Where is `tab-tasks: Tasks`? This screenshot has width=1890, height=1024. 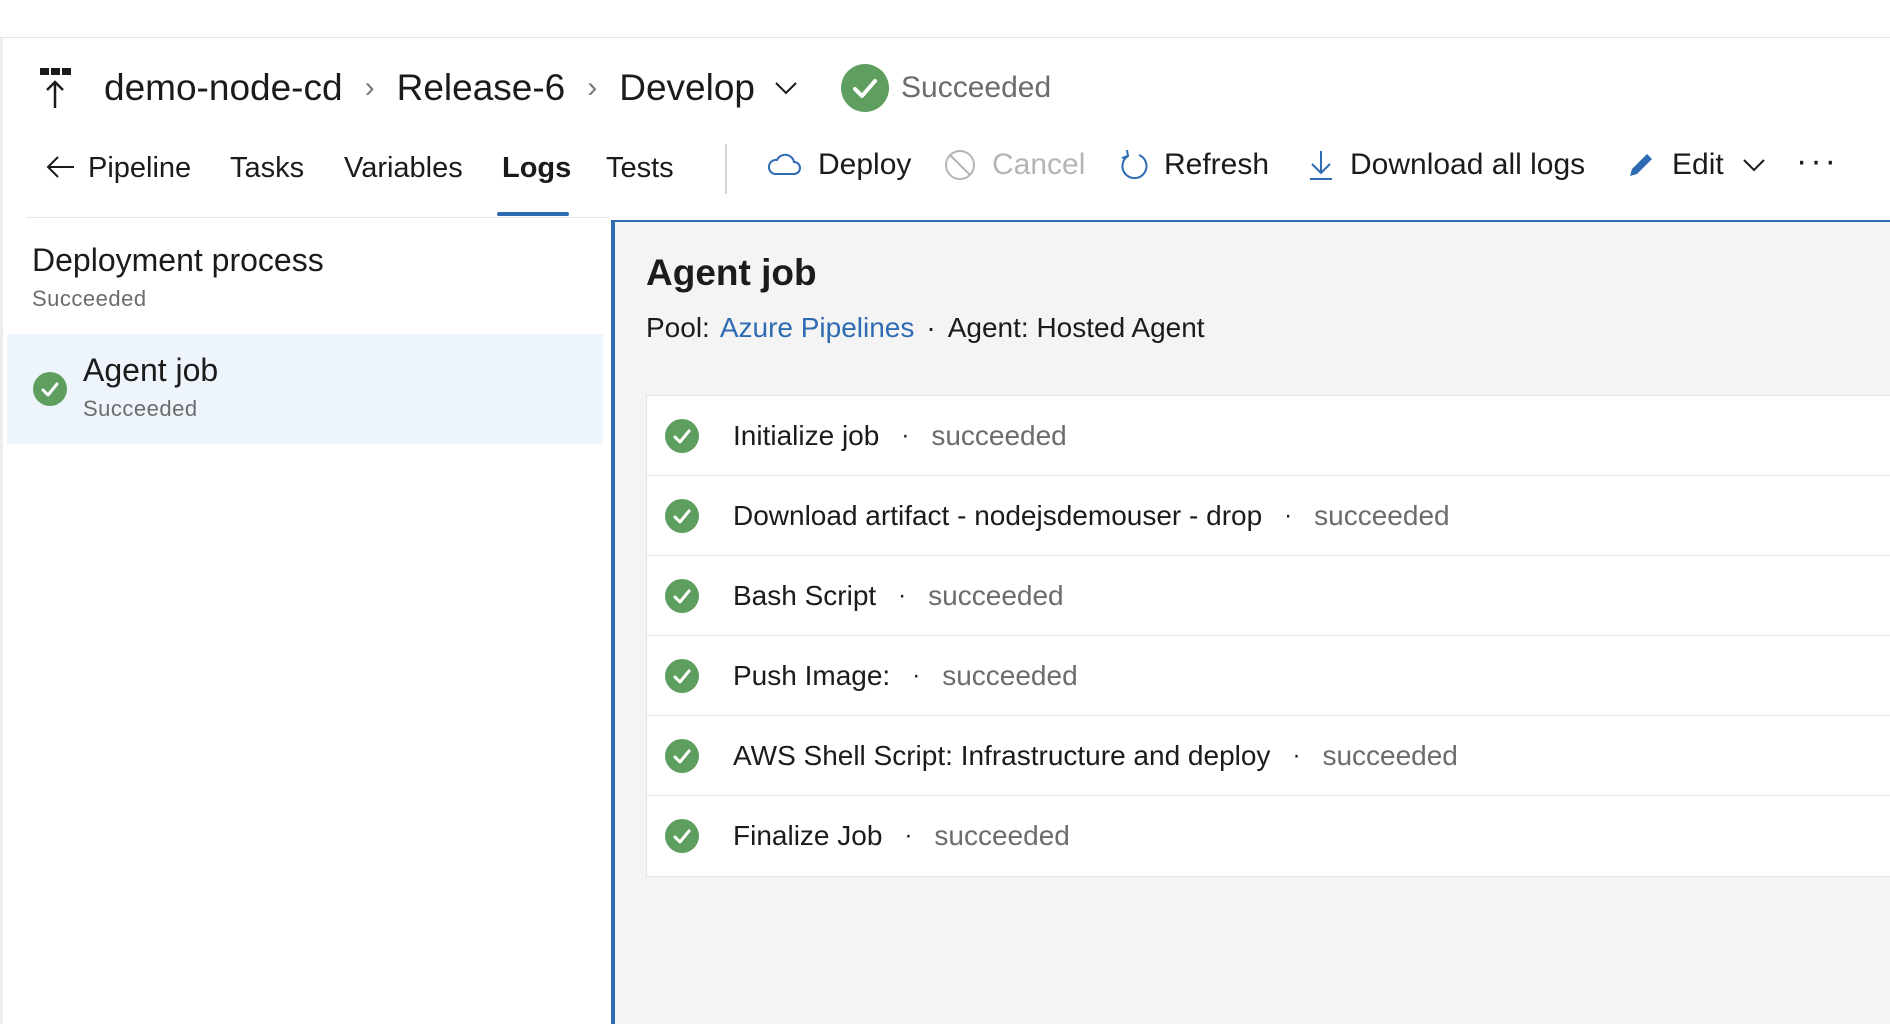
tab-tasks: Tasks is located at coordinates (267, 168).